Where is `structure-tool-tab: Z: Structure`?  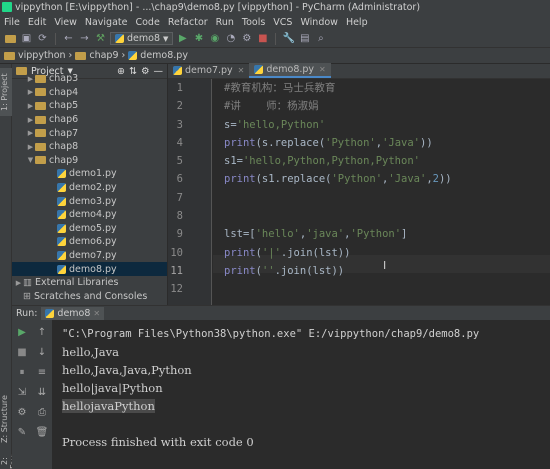
structure-tool-tab: Z: Structure is located at coordinates (6, 419).